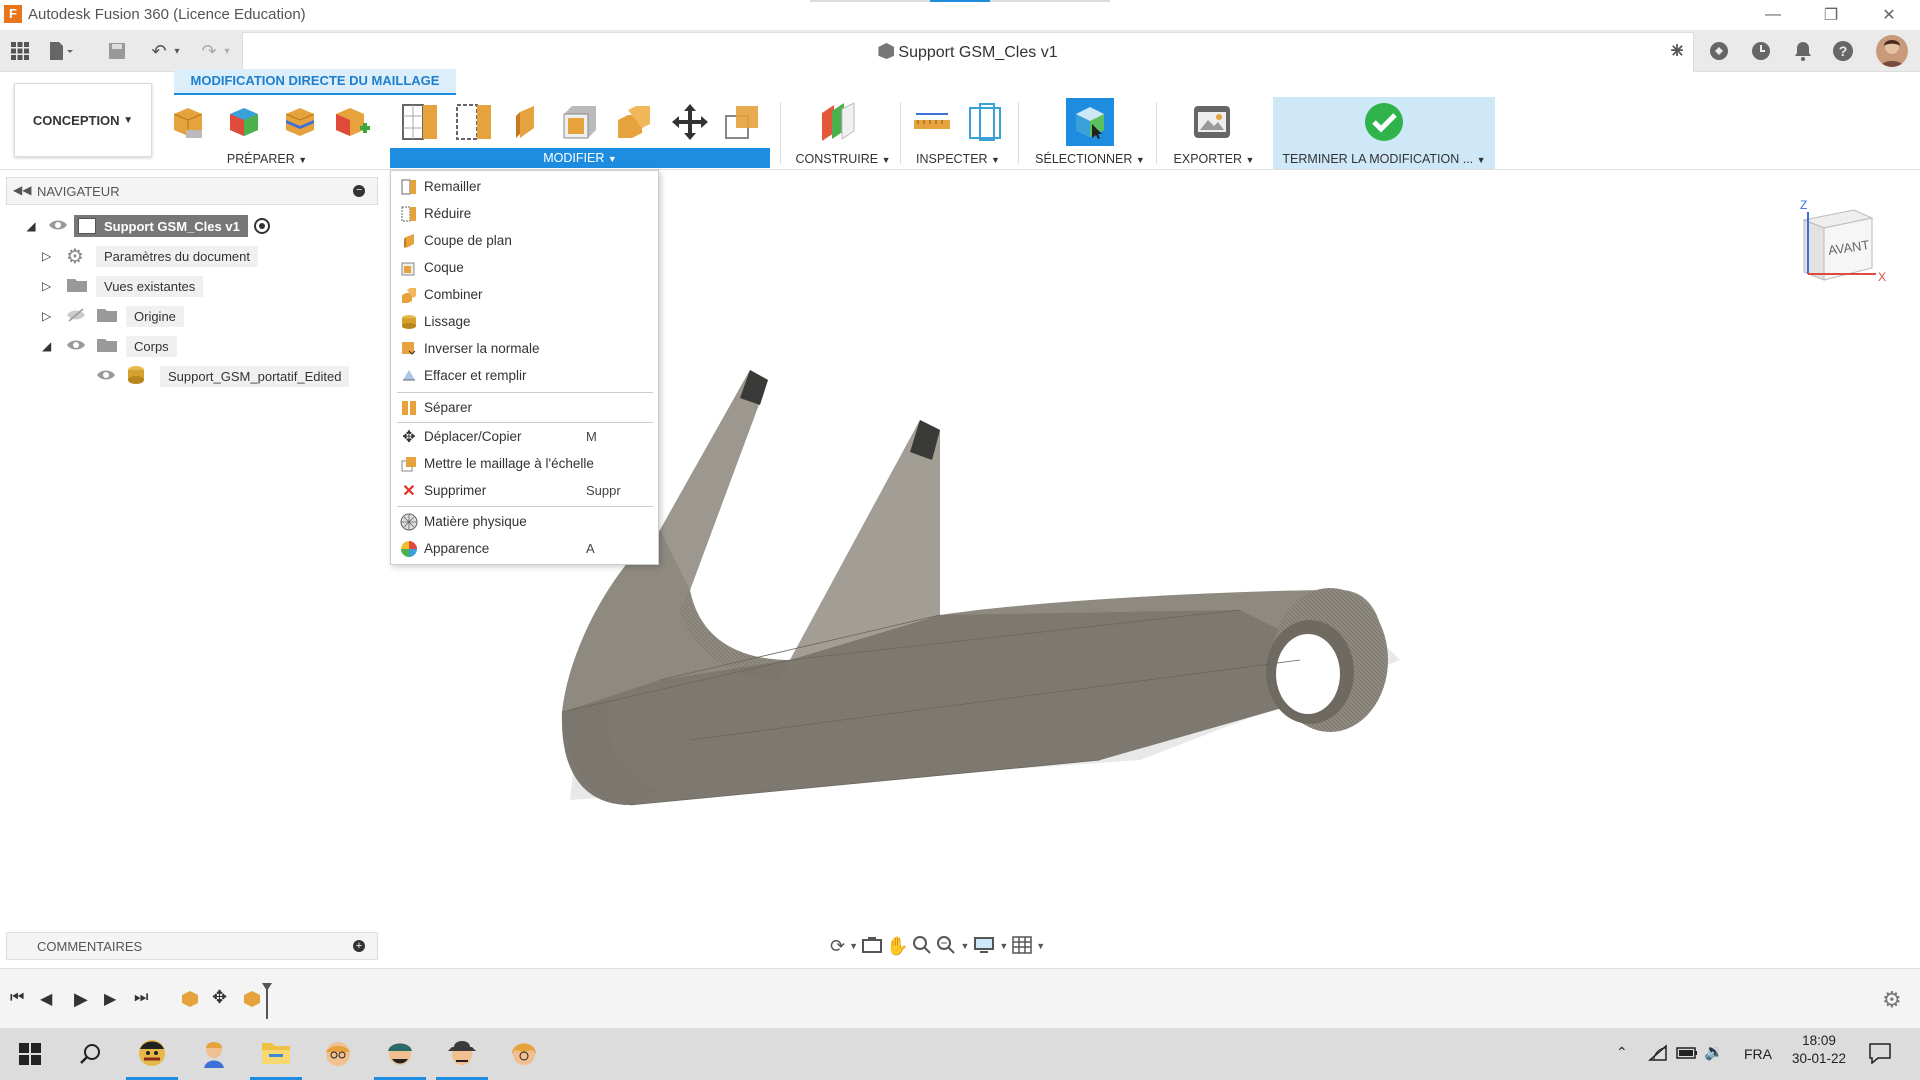 Image resolution: width=1920 pixels, height=1080 pixels. I want to click on menu-item-move-copy: ✥ Déplacer/Copier M, so click(524, 436).